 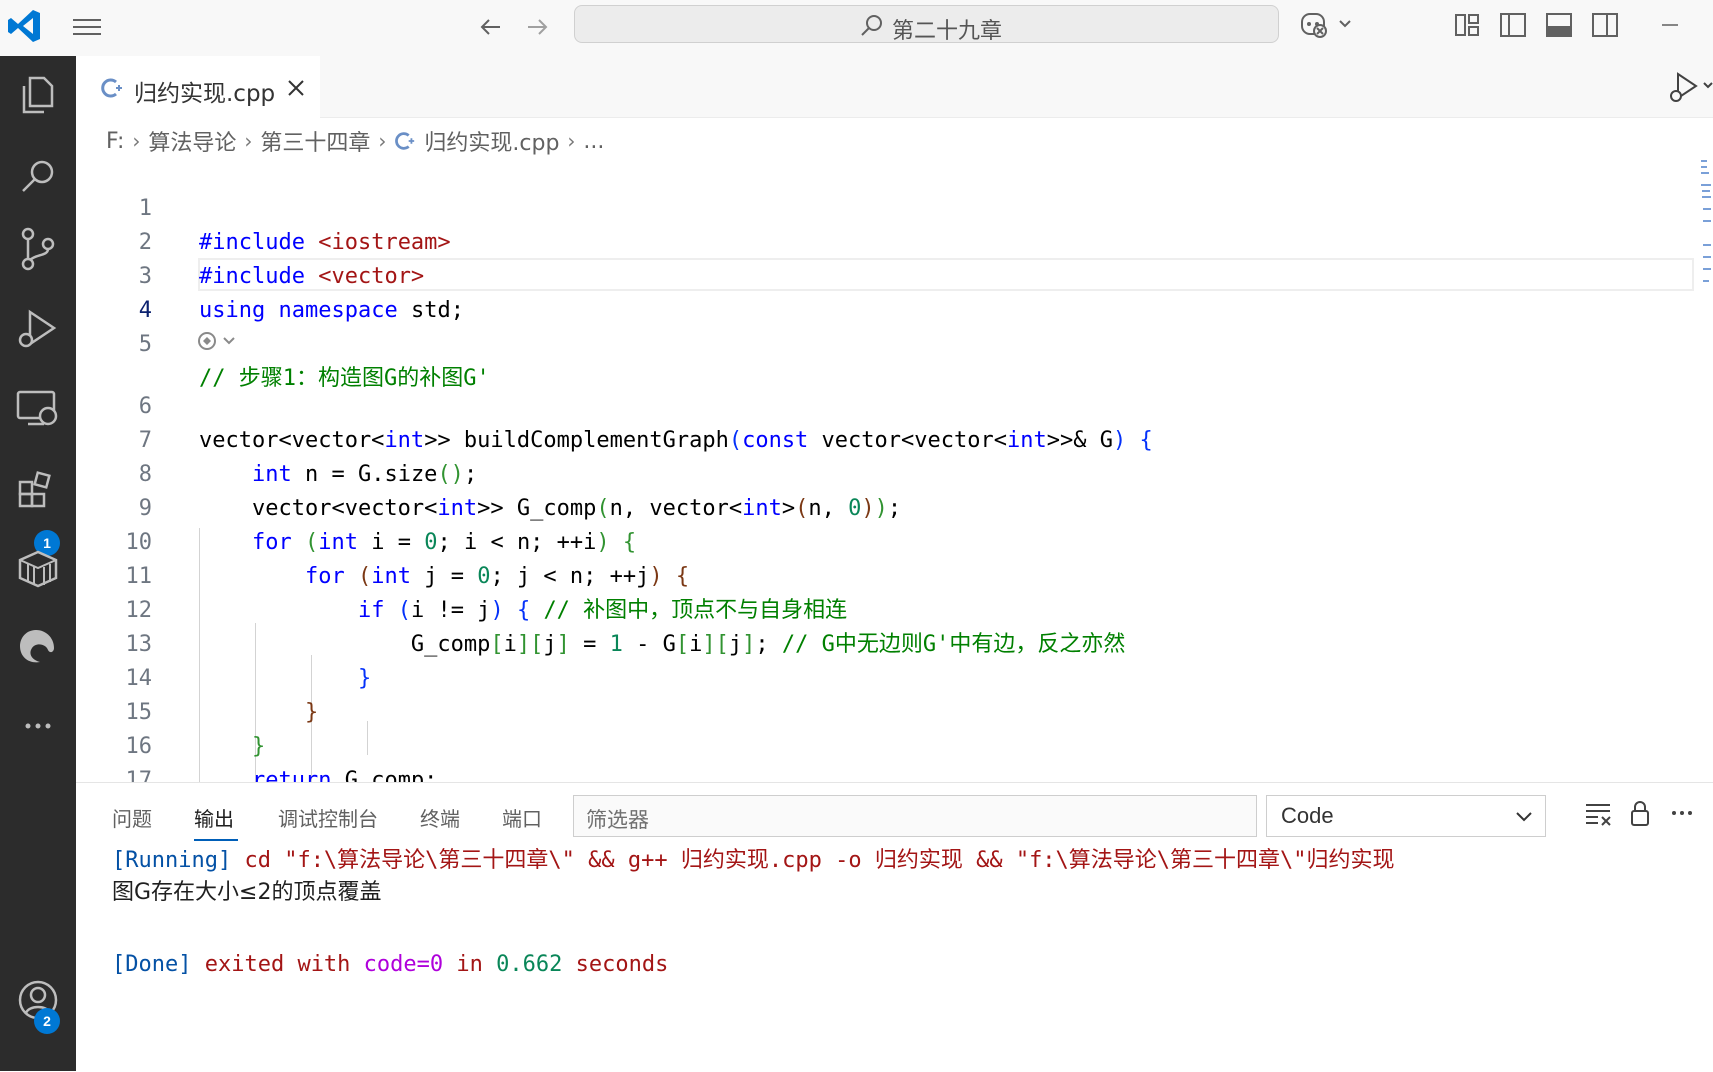 What do you see at coordinates (38, 488) in the screenshot?
I see `extensions-icon` at bounding box center [38, 488].